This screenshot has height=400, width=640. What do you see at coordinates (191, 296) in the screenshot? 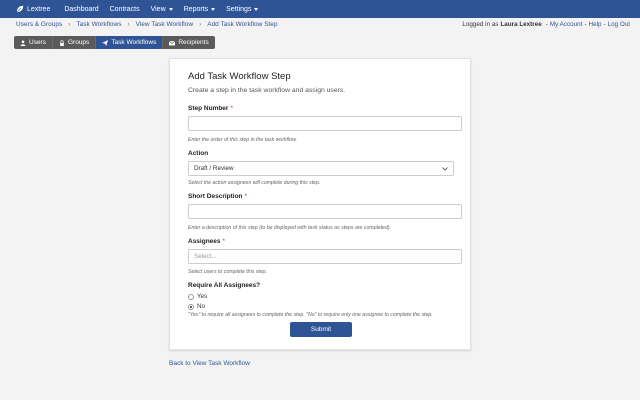
I see `radio-yes-circle` at bounding box center [191, 296].